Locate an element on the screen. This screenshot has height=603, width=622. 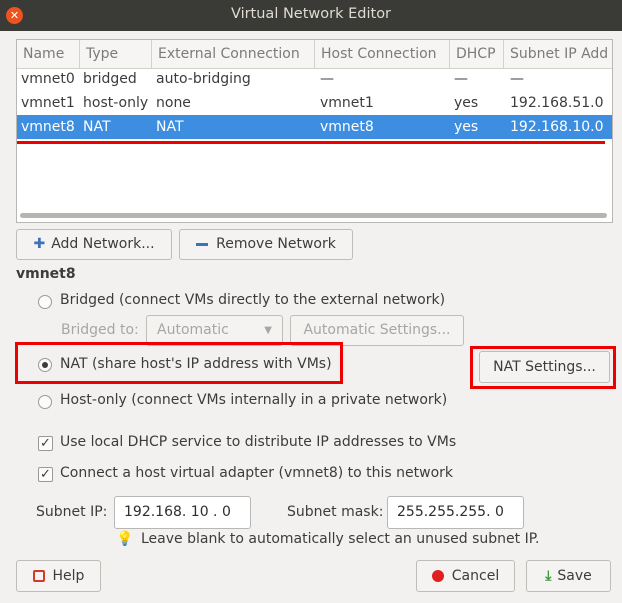
cell-dhcp: — is located at coordinates (461, 79).